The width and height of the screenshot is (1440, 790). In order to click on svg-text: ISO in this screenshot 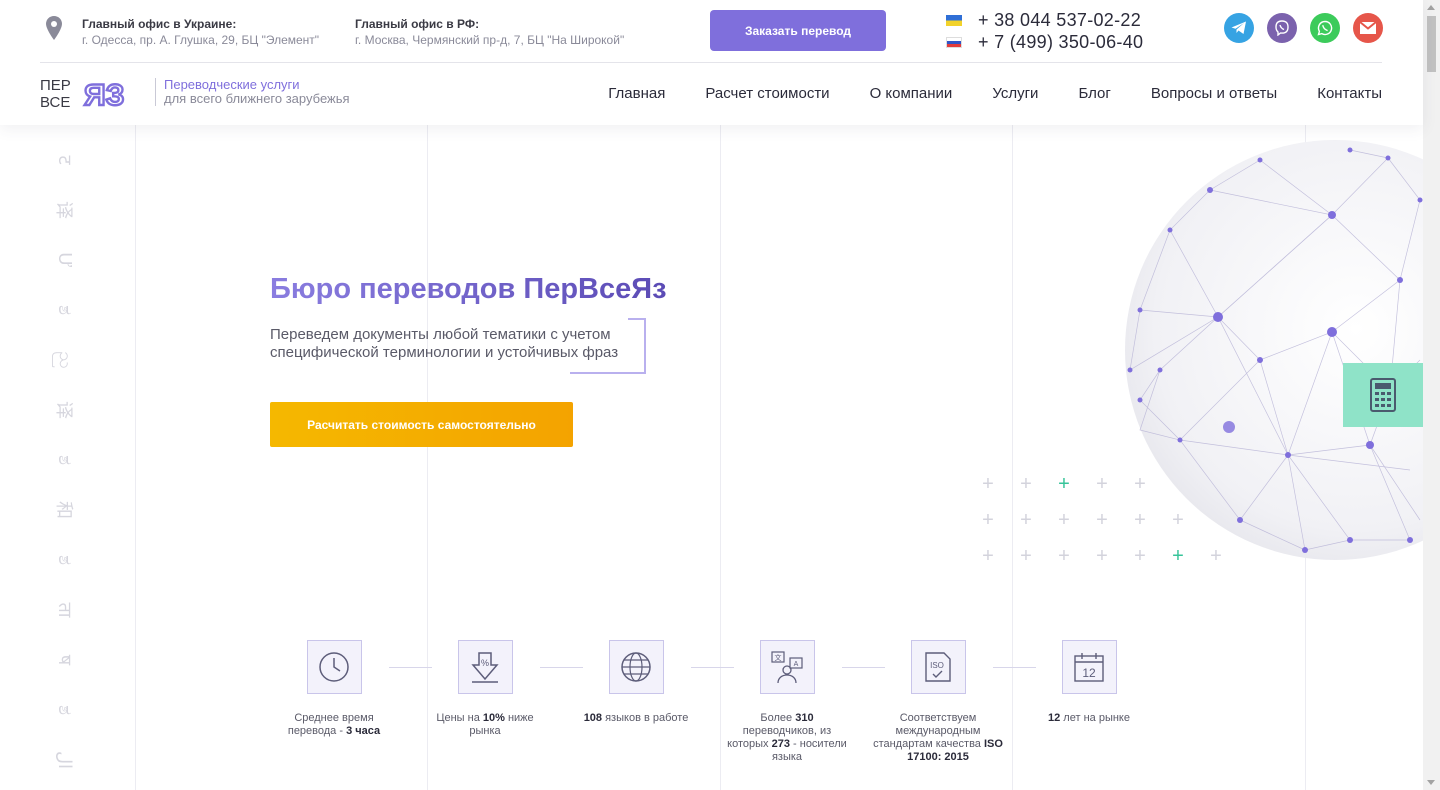, I will do `click(937, 665)`.